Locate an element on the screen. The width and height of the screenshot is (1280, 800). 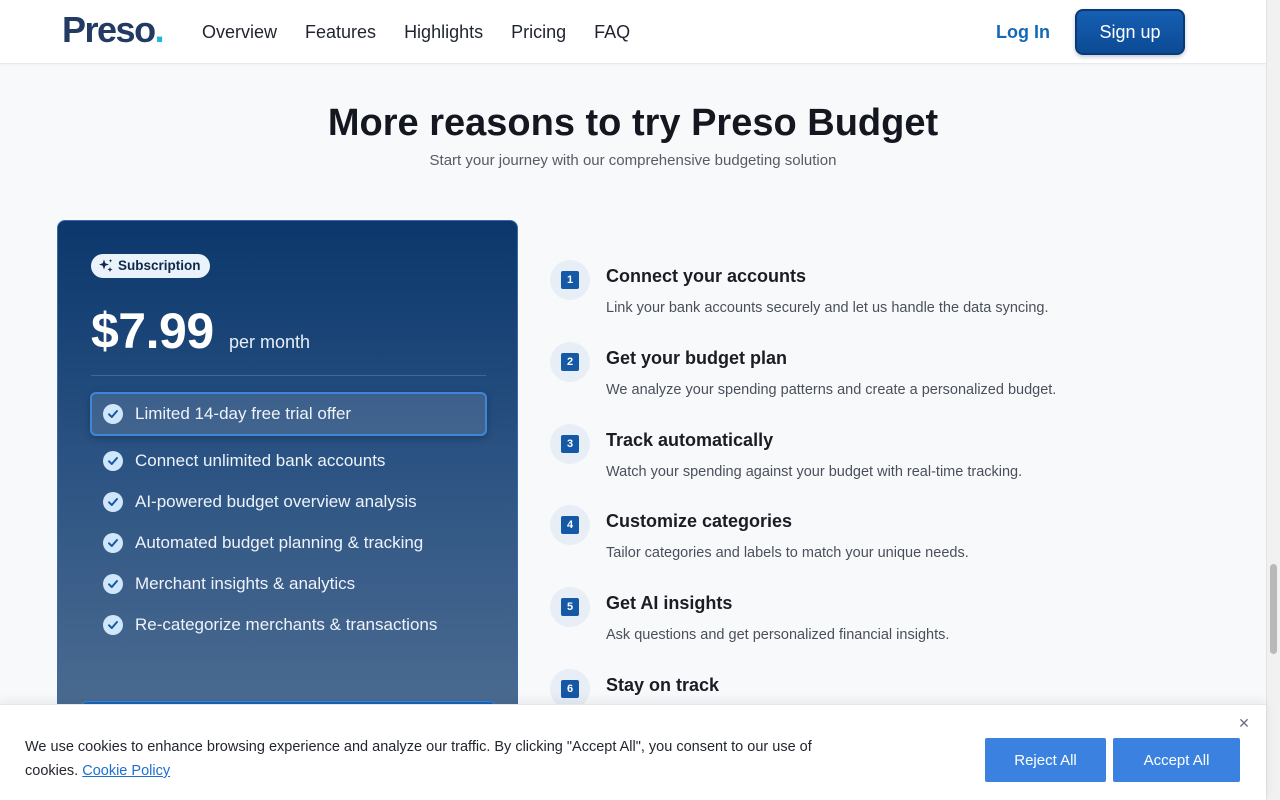
nav-highlights: Highlights is located at coordinates (443, 32).